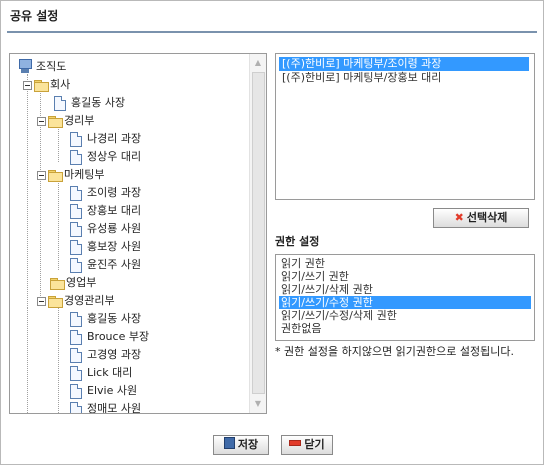  What do you see at coordinates (114, 138) in the screenshot?
I see `tree-item-label: 나경리 과장` at bounding box center [114, 138].